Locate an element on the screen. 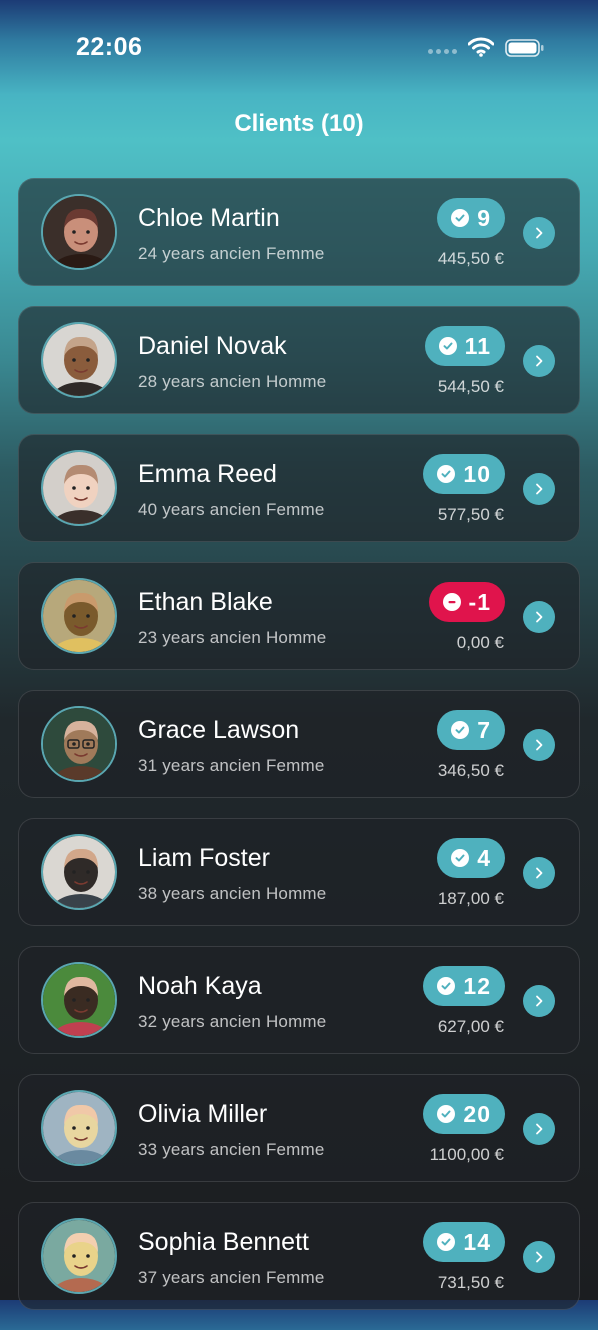 The height and width of the screenshot is (1330, 598). wifi-icon is located at coordinates (481, 49).